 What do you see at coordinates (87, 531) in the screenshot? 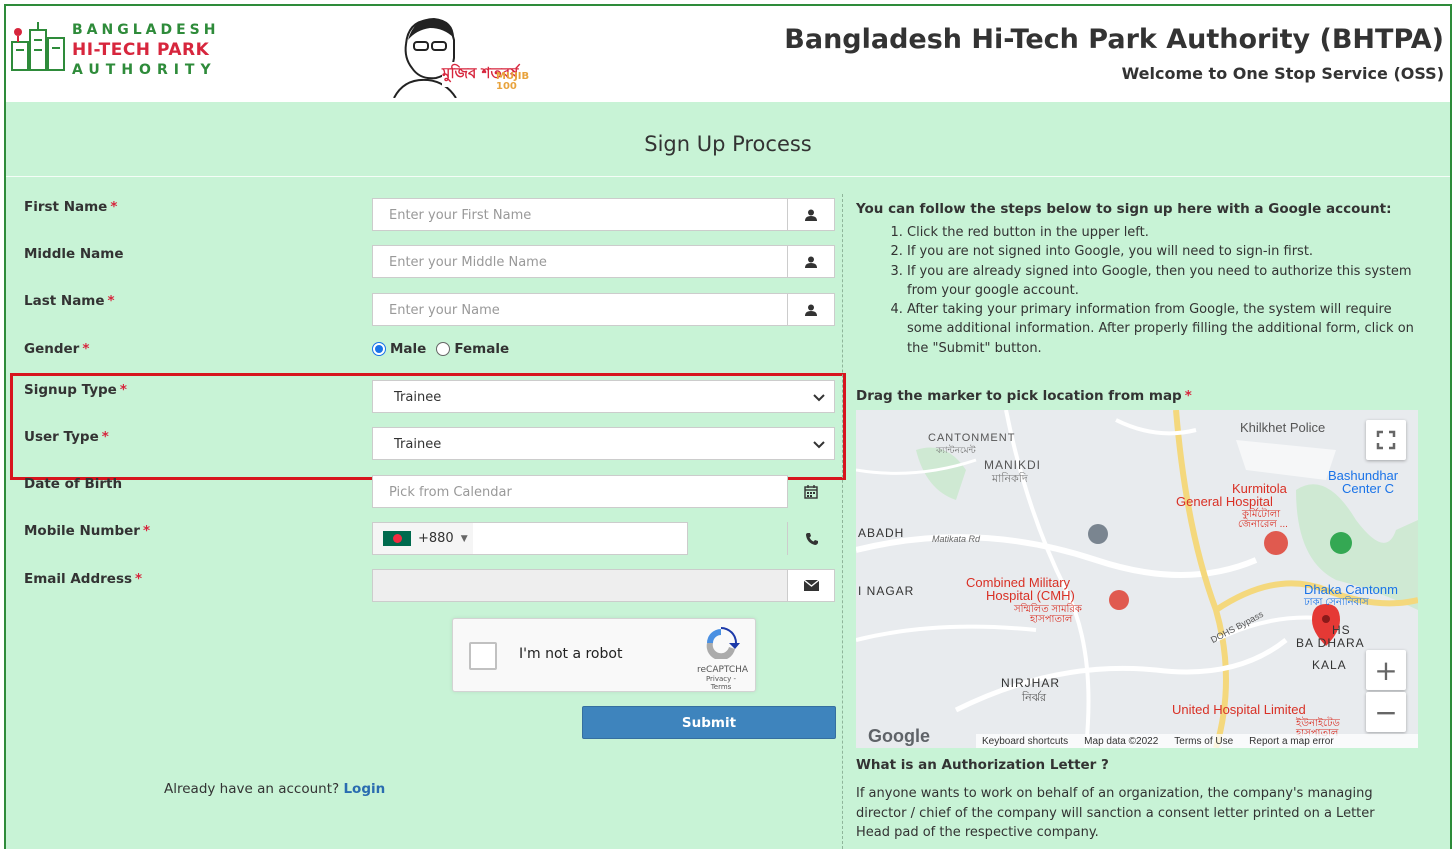
I see `mobile-label: Mobile Number *` at bounding box center [87, 531].